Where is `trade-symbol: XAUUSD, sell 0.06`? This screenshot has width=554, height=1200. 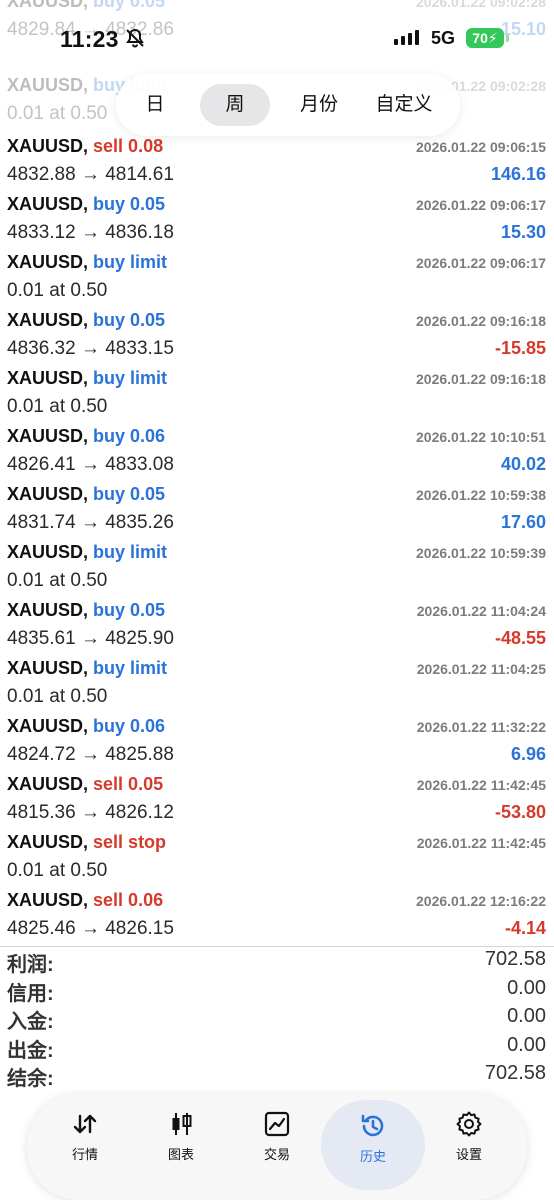 trade-symbol: XAUUSD, sell 0.06 is located at coordinates (85, 900).